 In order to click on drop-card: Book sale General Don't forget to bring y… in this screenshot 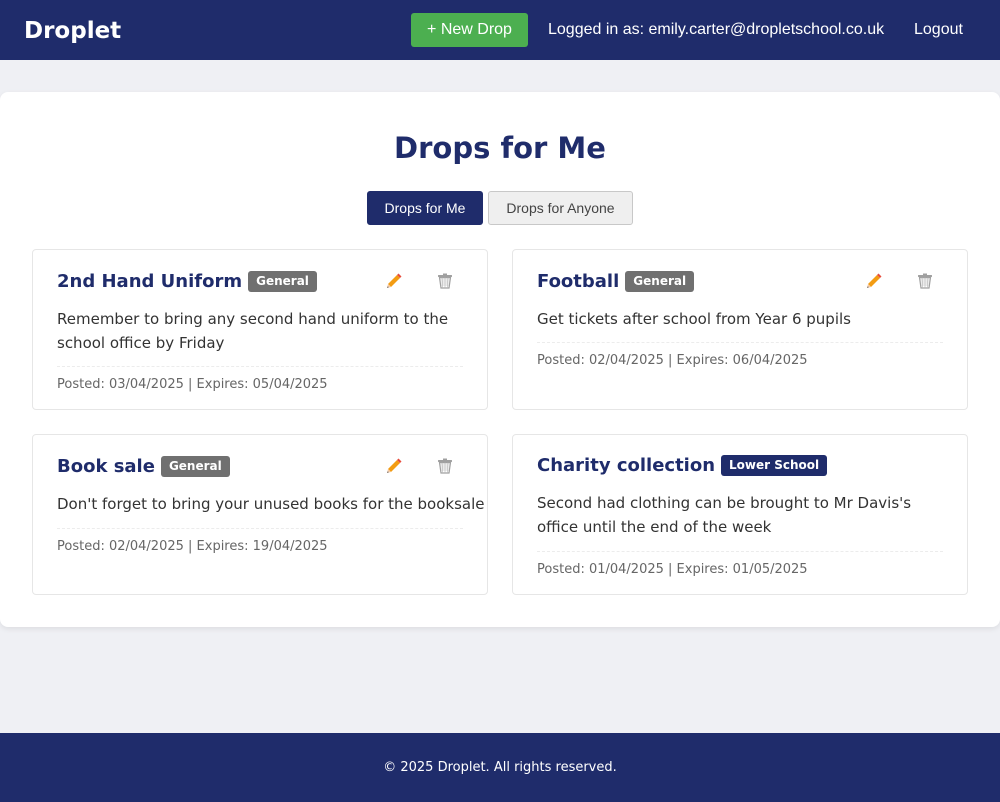, I will do `click(260, 514)`.